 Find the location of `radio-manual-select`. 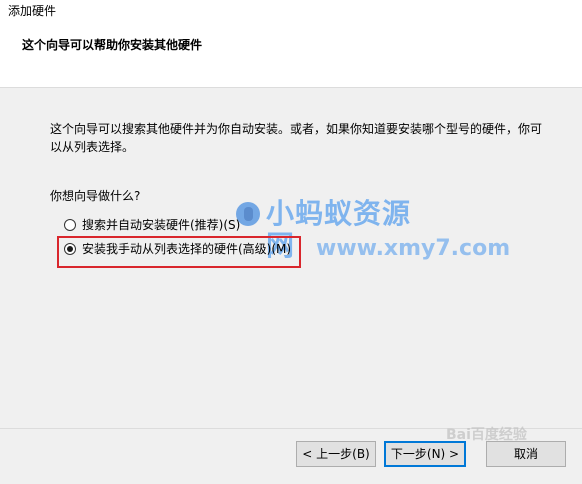

radio-manual-select is located at coordinates (70, 249).